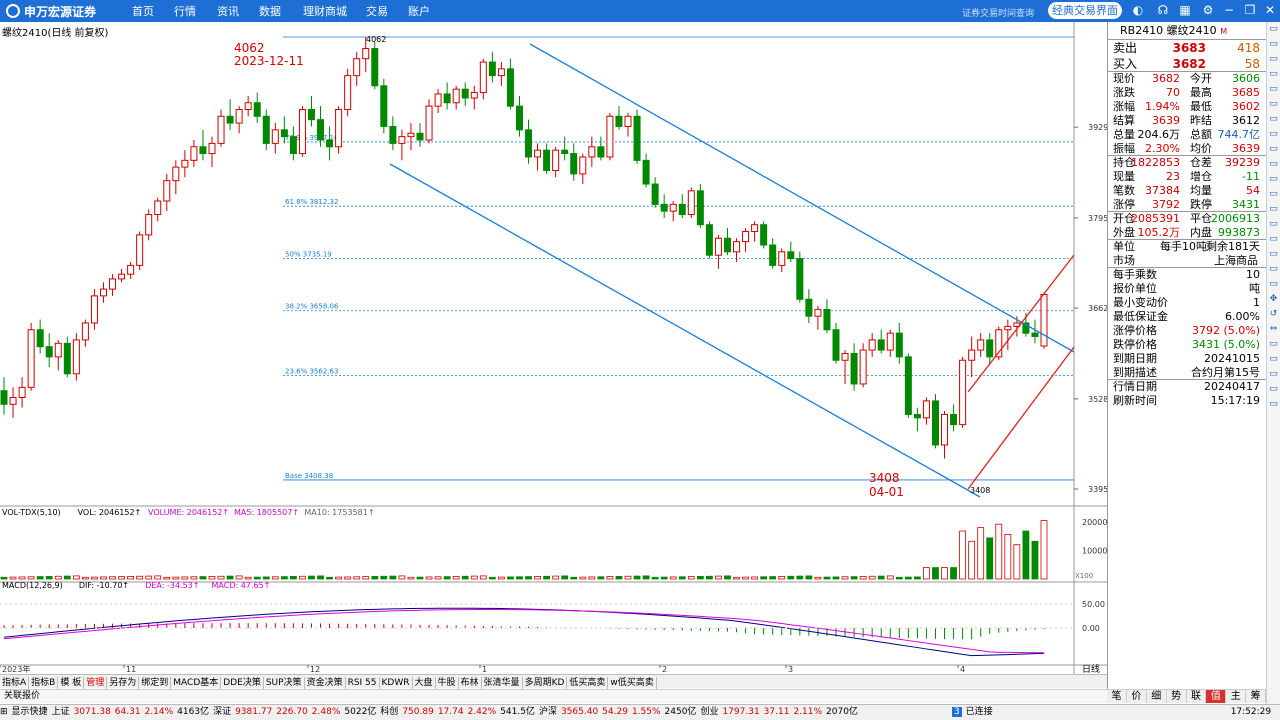  What do you see at coordinates (1177, 696) in the screenshot?
I see `right-tab: 势` at bounding box center [1177, 696].